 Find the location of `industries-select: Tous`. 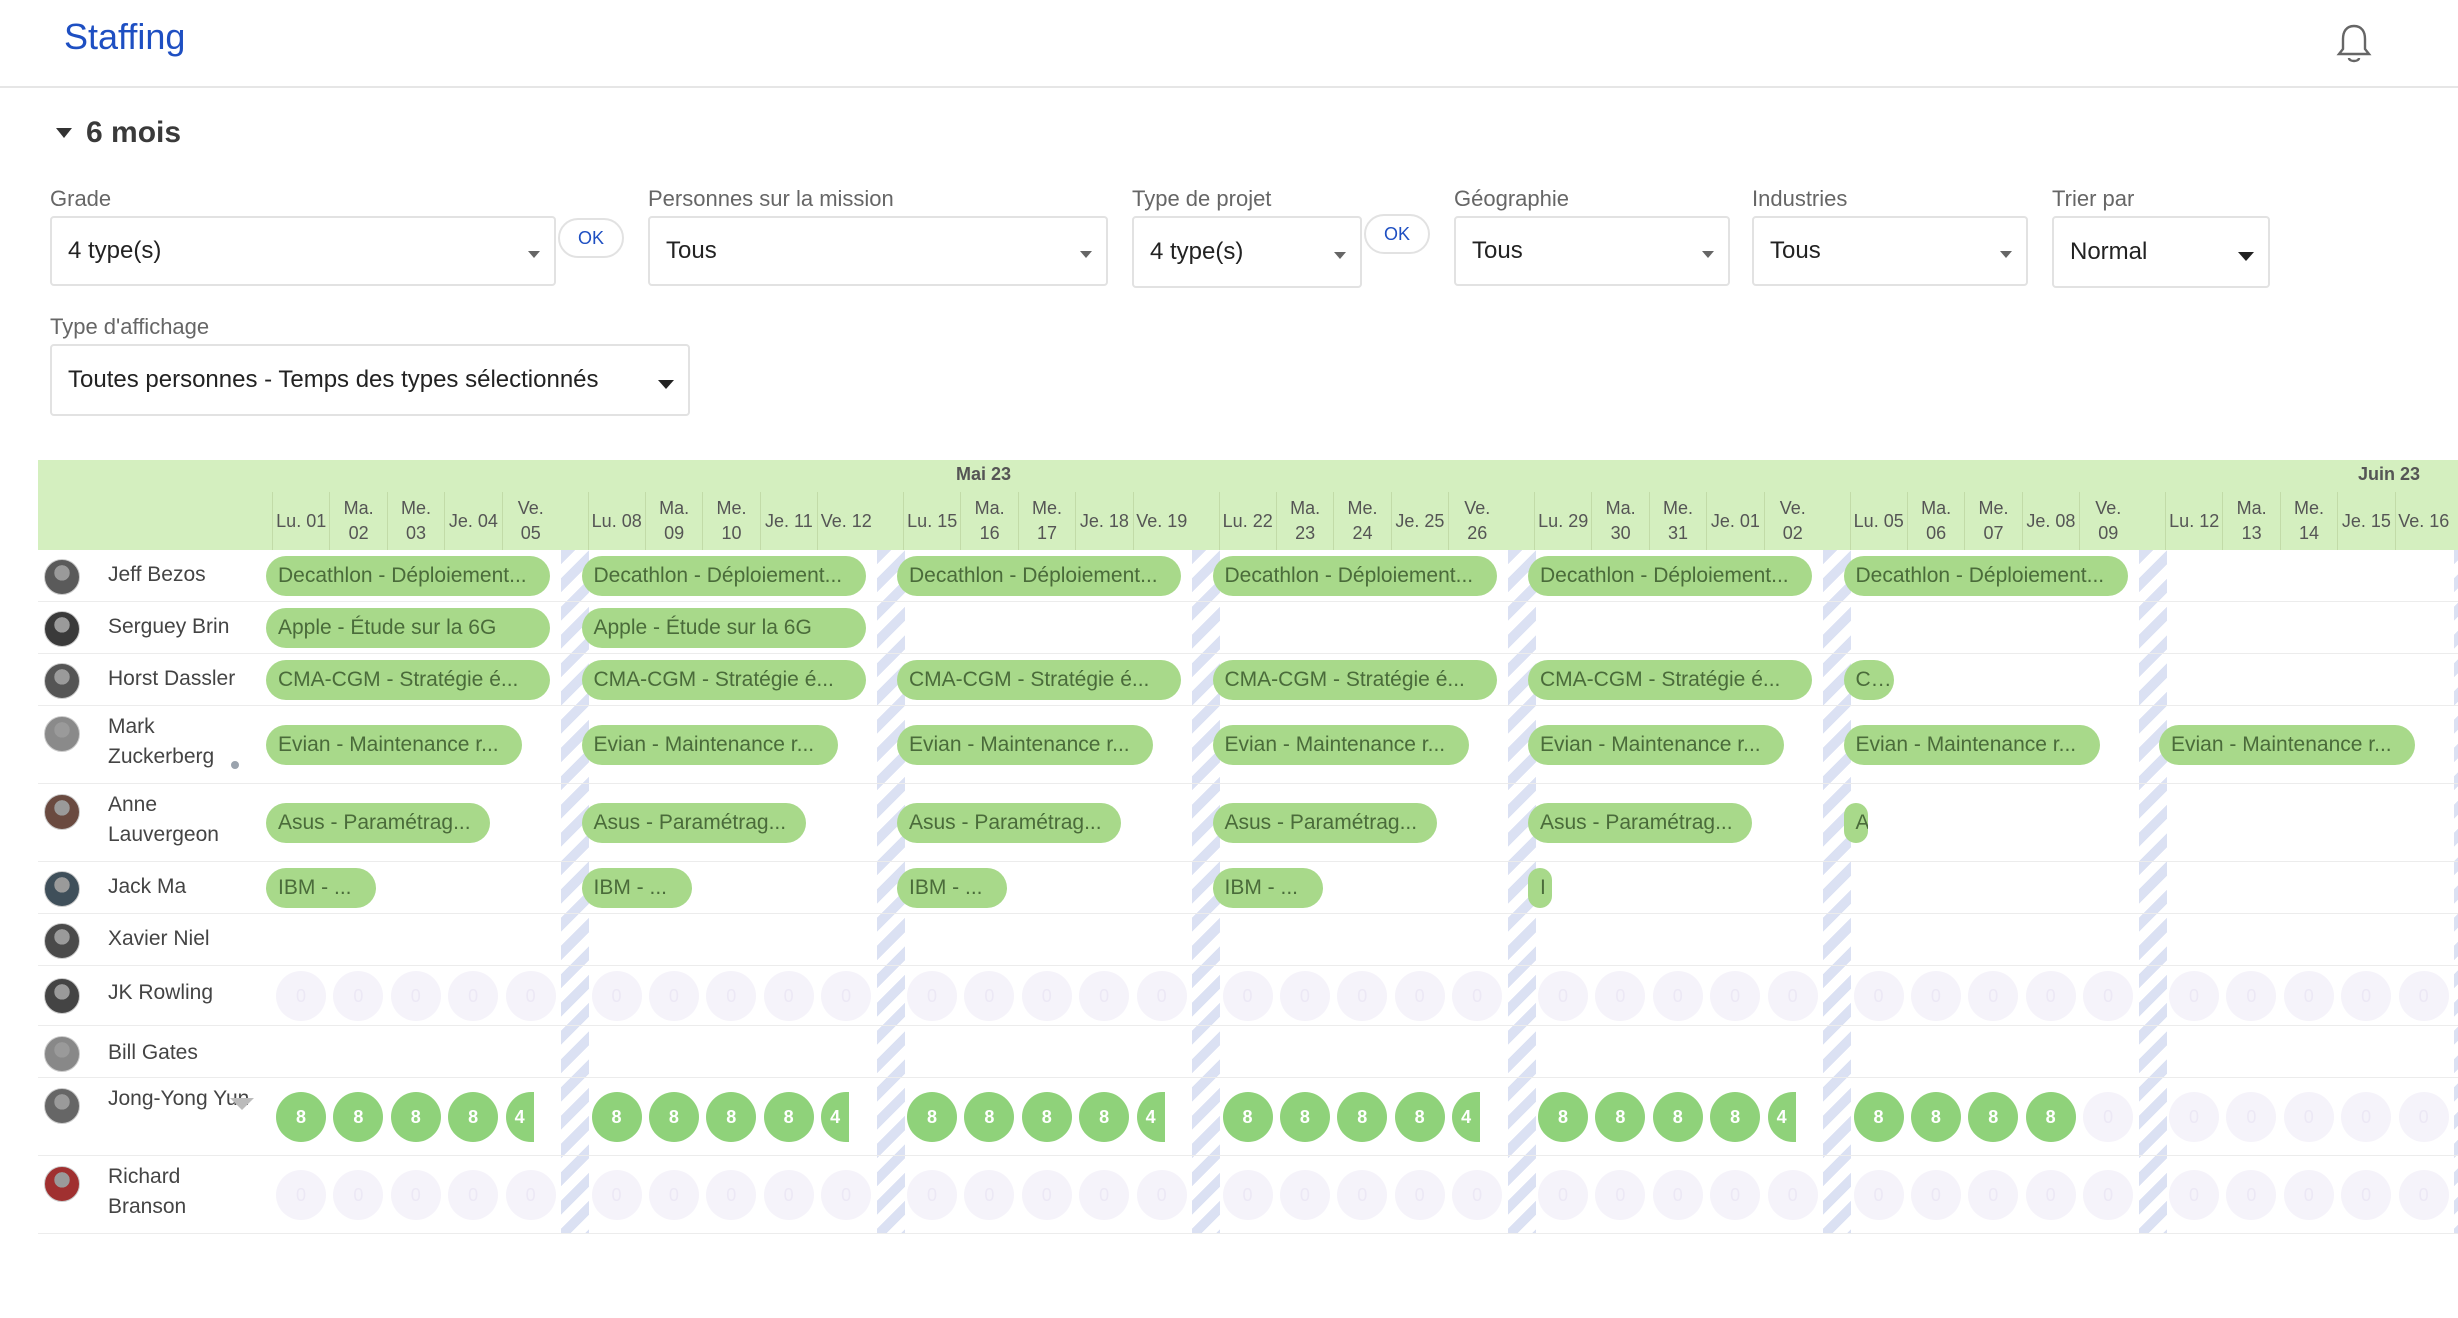

industries-select: Tous is located at coordinates (1890, 251).